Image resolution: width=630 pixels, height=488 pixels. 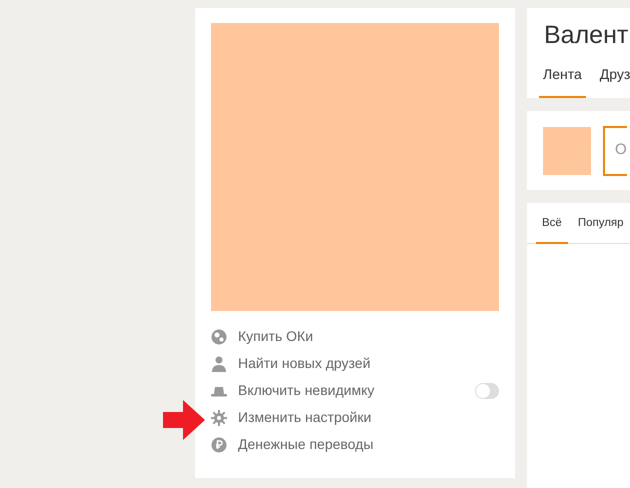 What do you see at coordinates (613, 81) in the screenshot?
I see `tab: Друз` at bounding box center [613, 81].